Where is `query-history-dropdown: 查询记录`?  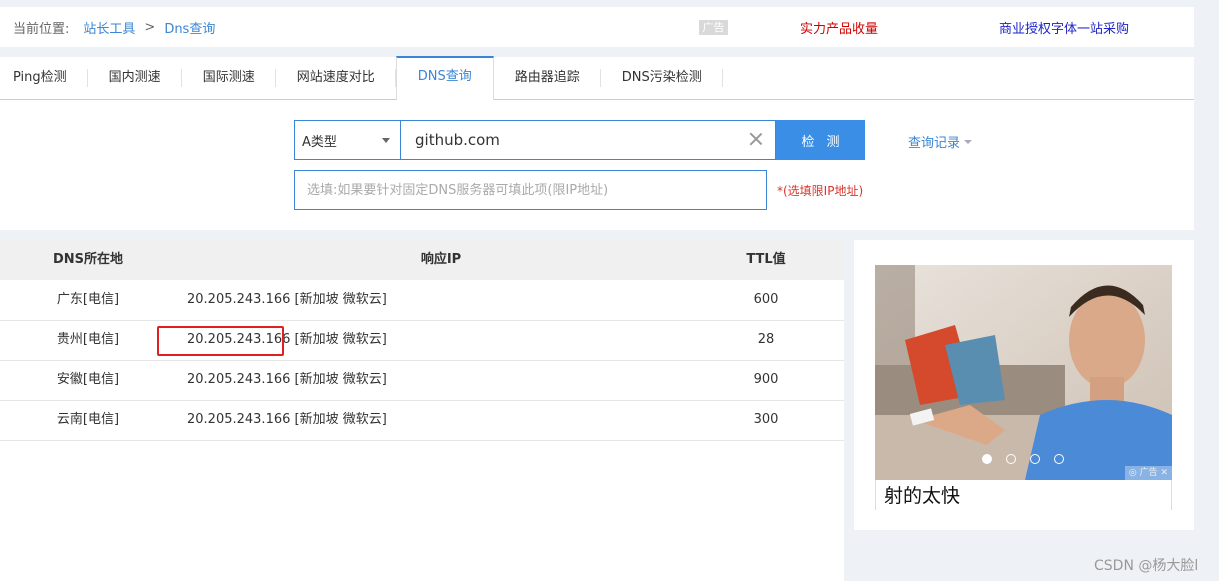 query-history-dropdown: 查询记录 is located at coordinates (940, 141).